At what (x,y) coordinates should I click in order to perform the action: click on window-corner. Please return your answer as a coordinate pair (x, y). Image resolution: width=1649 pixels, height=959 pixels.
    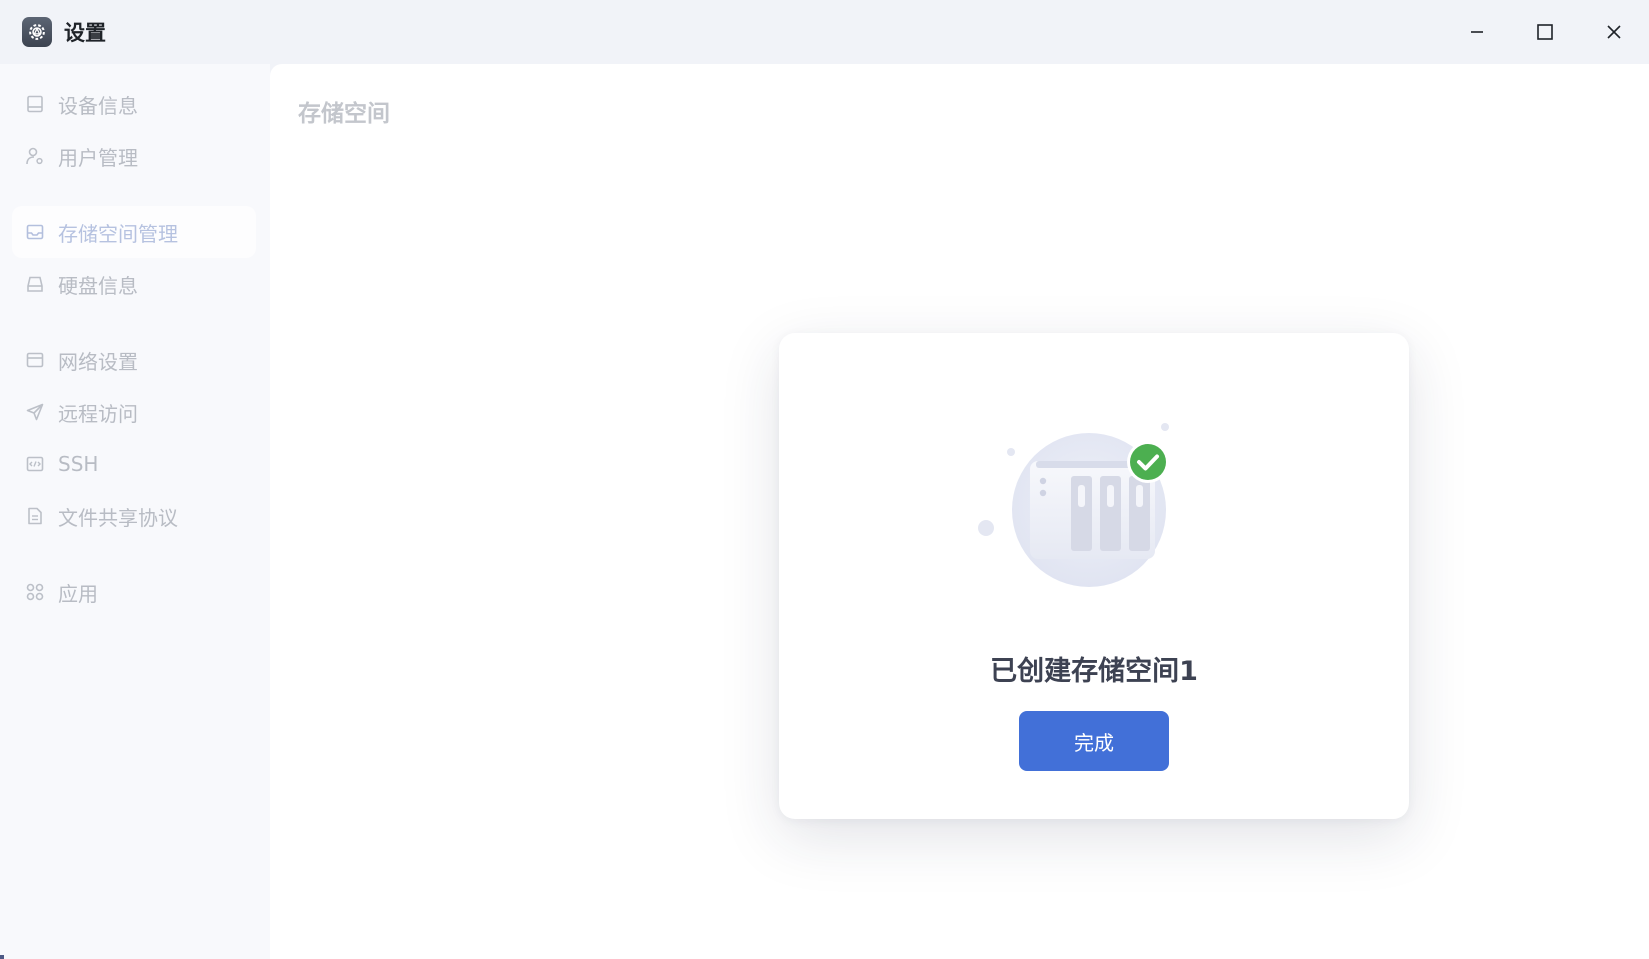
    Looking at the image, I should click on (2, 957).